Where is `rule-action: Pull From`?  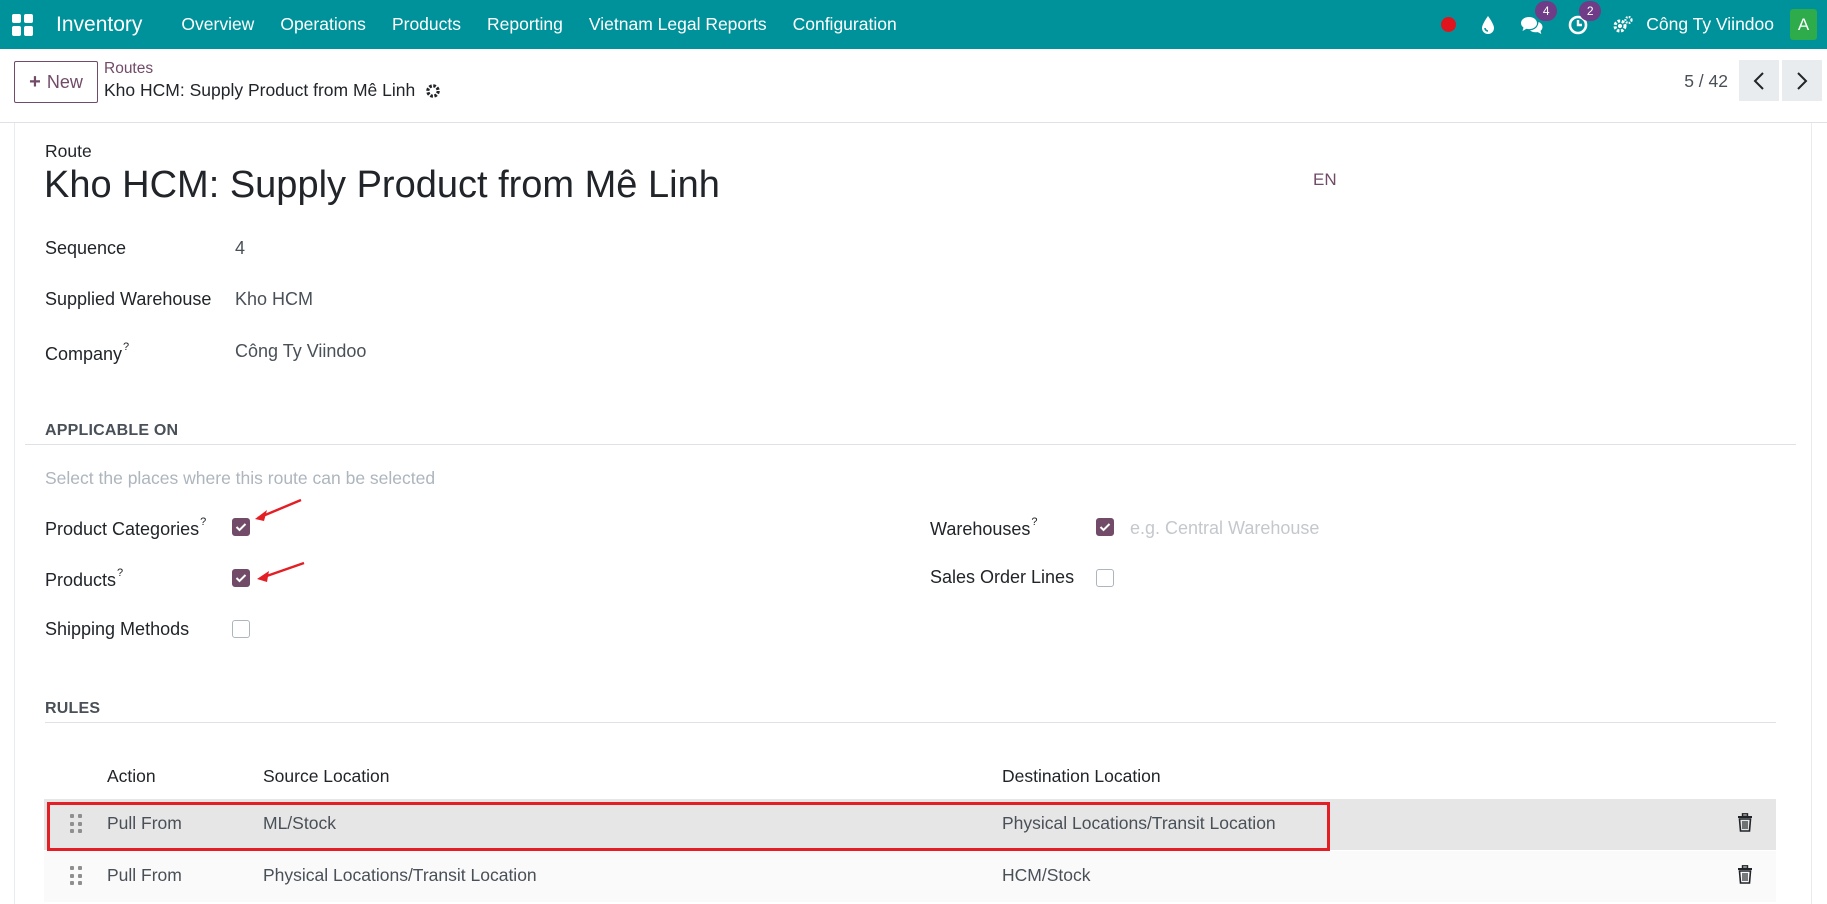 rule-action: Pull From is located at coordinates (144, 875).